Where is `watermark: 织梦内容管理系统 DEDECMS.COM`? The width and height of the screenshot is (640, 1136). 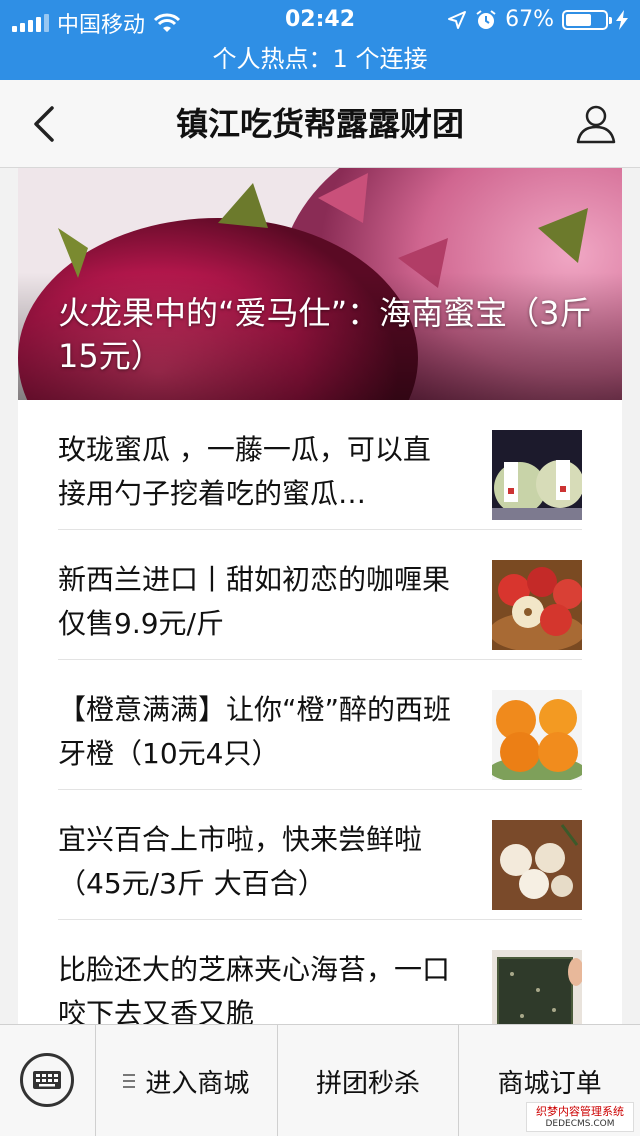 watermark: 织梦内容管理系统 DEDECMS.COM is located at coordinates (580, 1117).